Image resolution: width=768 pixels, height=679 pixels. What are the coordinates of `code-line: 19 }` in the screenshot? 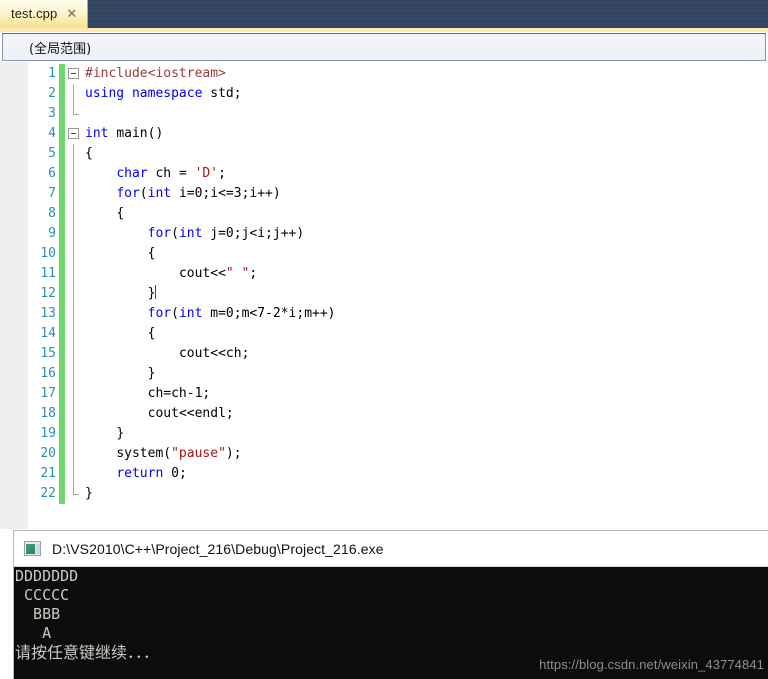 It's located at (384, 434).